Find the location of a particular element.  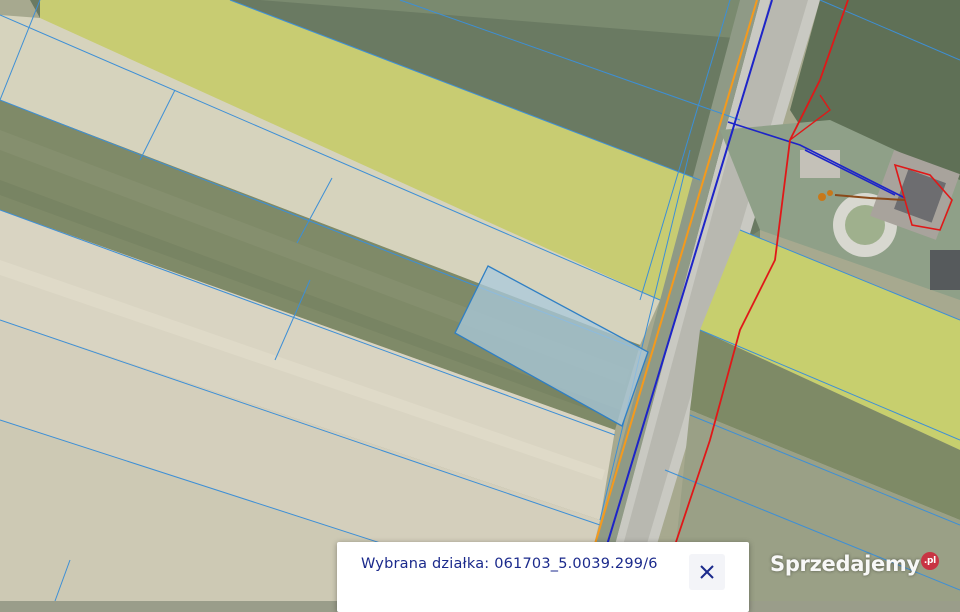

watermark: Sprzedajemy .pl is located at coordinates (854, 568).